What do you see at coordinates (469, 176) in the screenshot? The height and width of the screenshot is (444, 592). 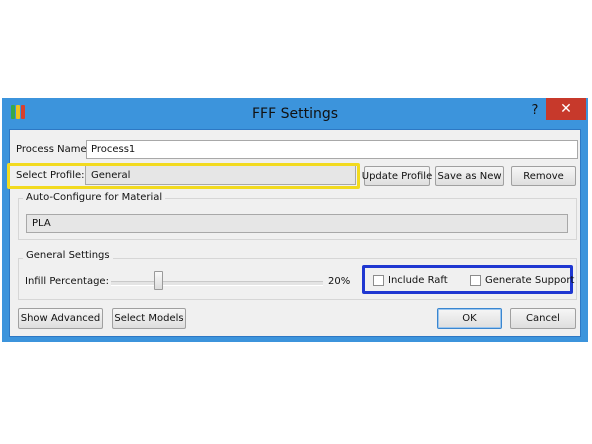 I see `save-as-new-button: Save as New` at bounding box center [469, 176].